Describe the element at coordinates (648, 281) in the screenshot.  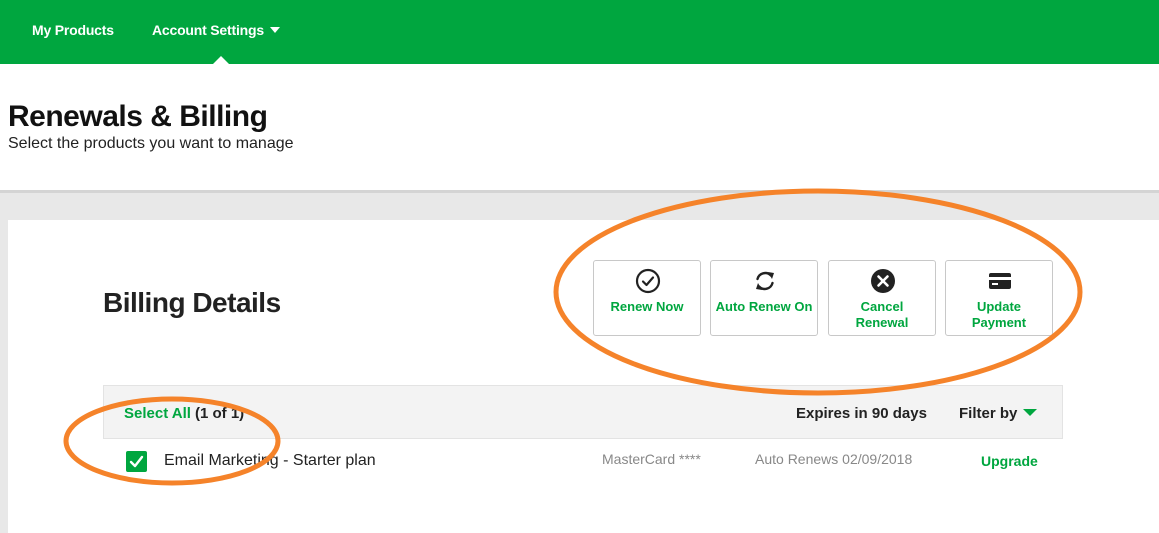
I see `check-circle-icon` at that location.